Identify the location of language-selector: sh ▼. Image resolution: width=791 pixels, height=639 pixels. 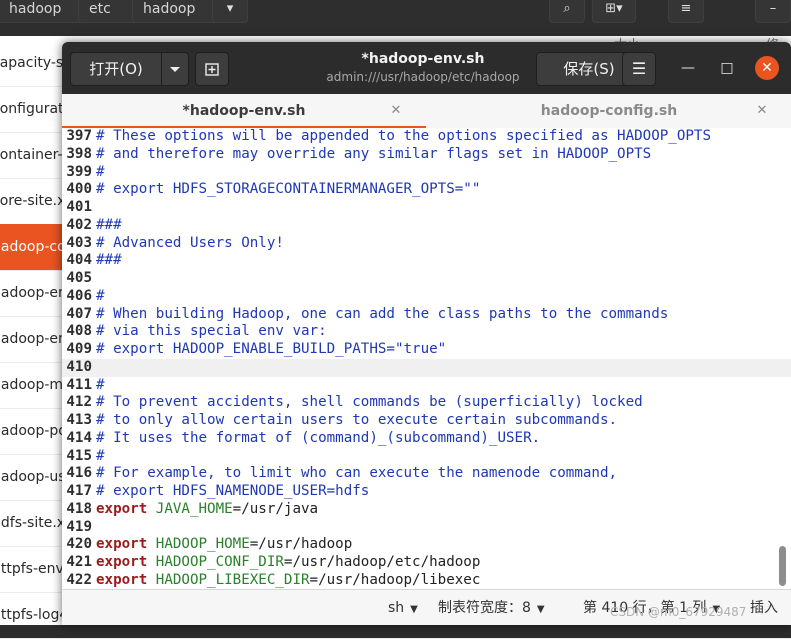
(403, 607).